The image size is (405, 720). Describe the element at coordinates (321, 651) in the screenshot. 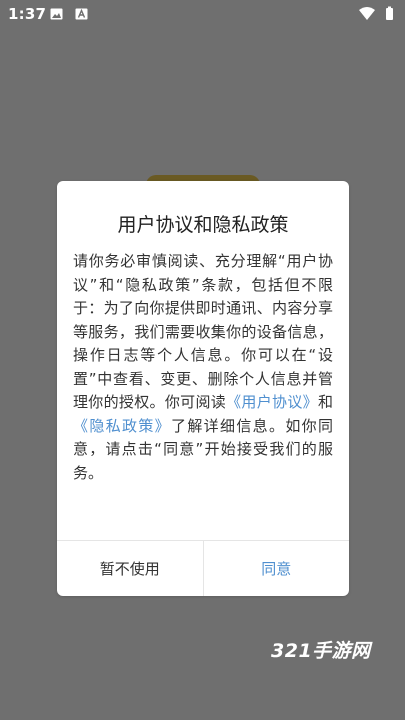

I see `watermark: 321手游网` at that location.